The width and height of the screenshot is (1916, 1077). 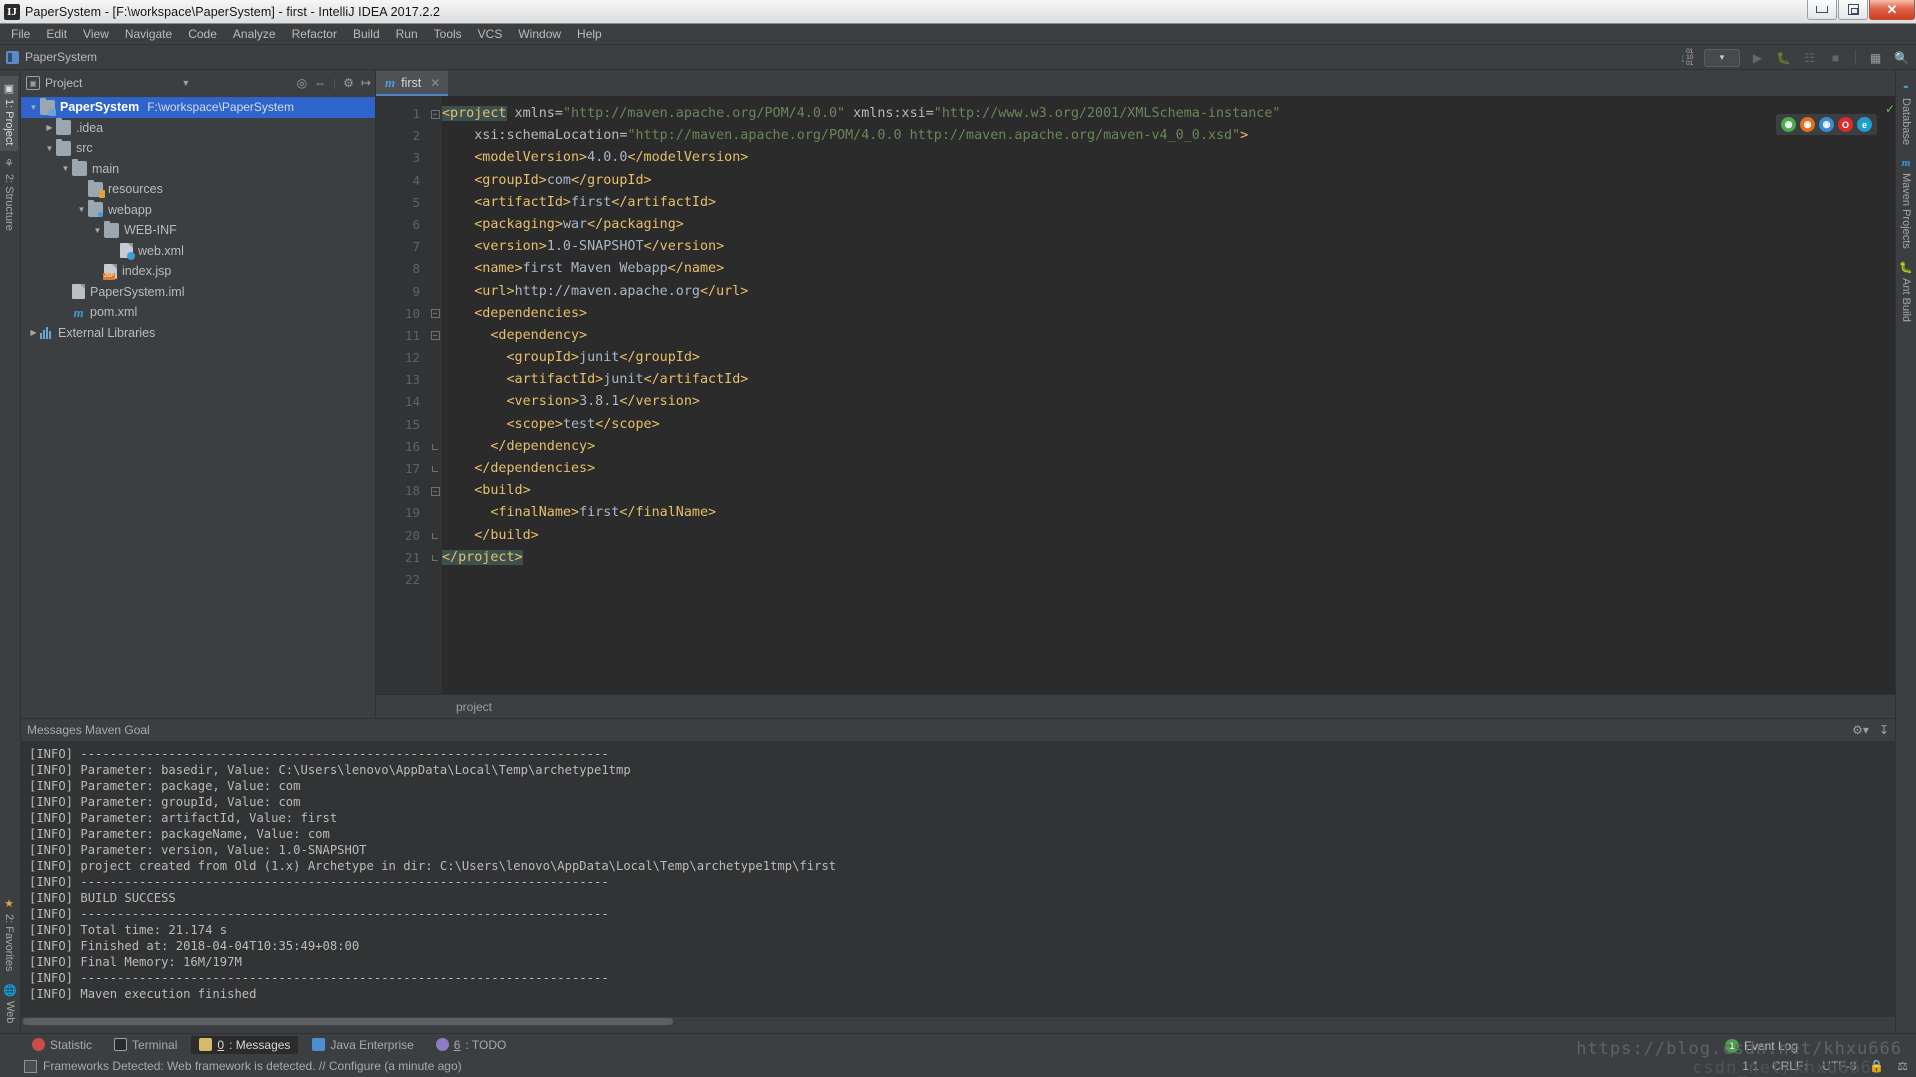 What do you see at coordinates (202, 34) in the screenshot?
I see `menu-code: Code` at bounding box center [202, 34].